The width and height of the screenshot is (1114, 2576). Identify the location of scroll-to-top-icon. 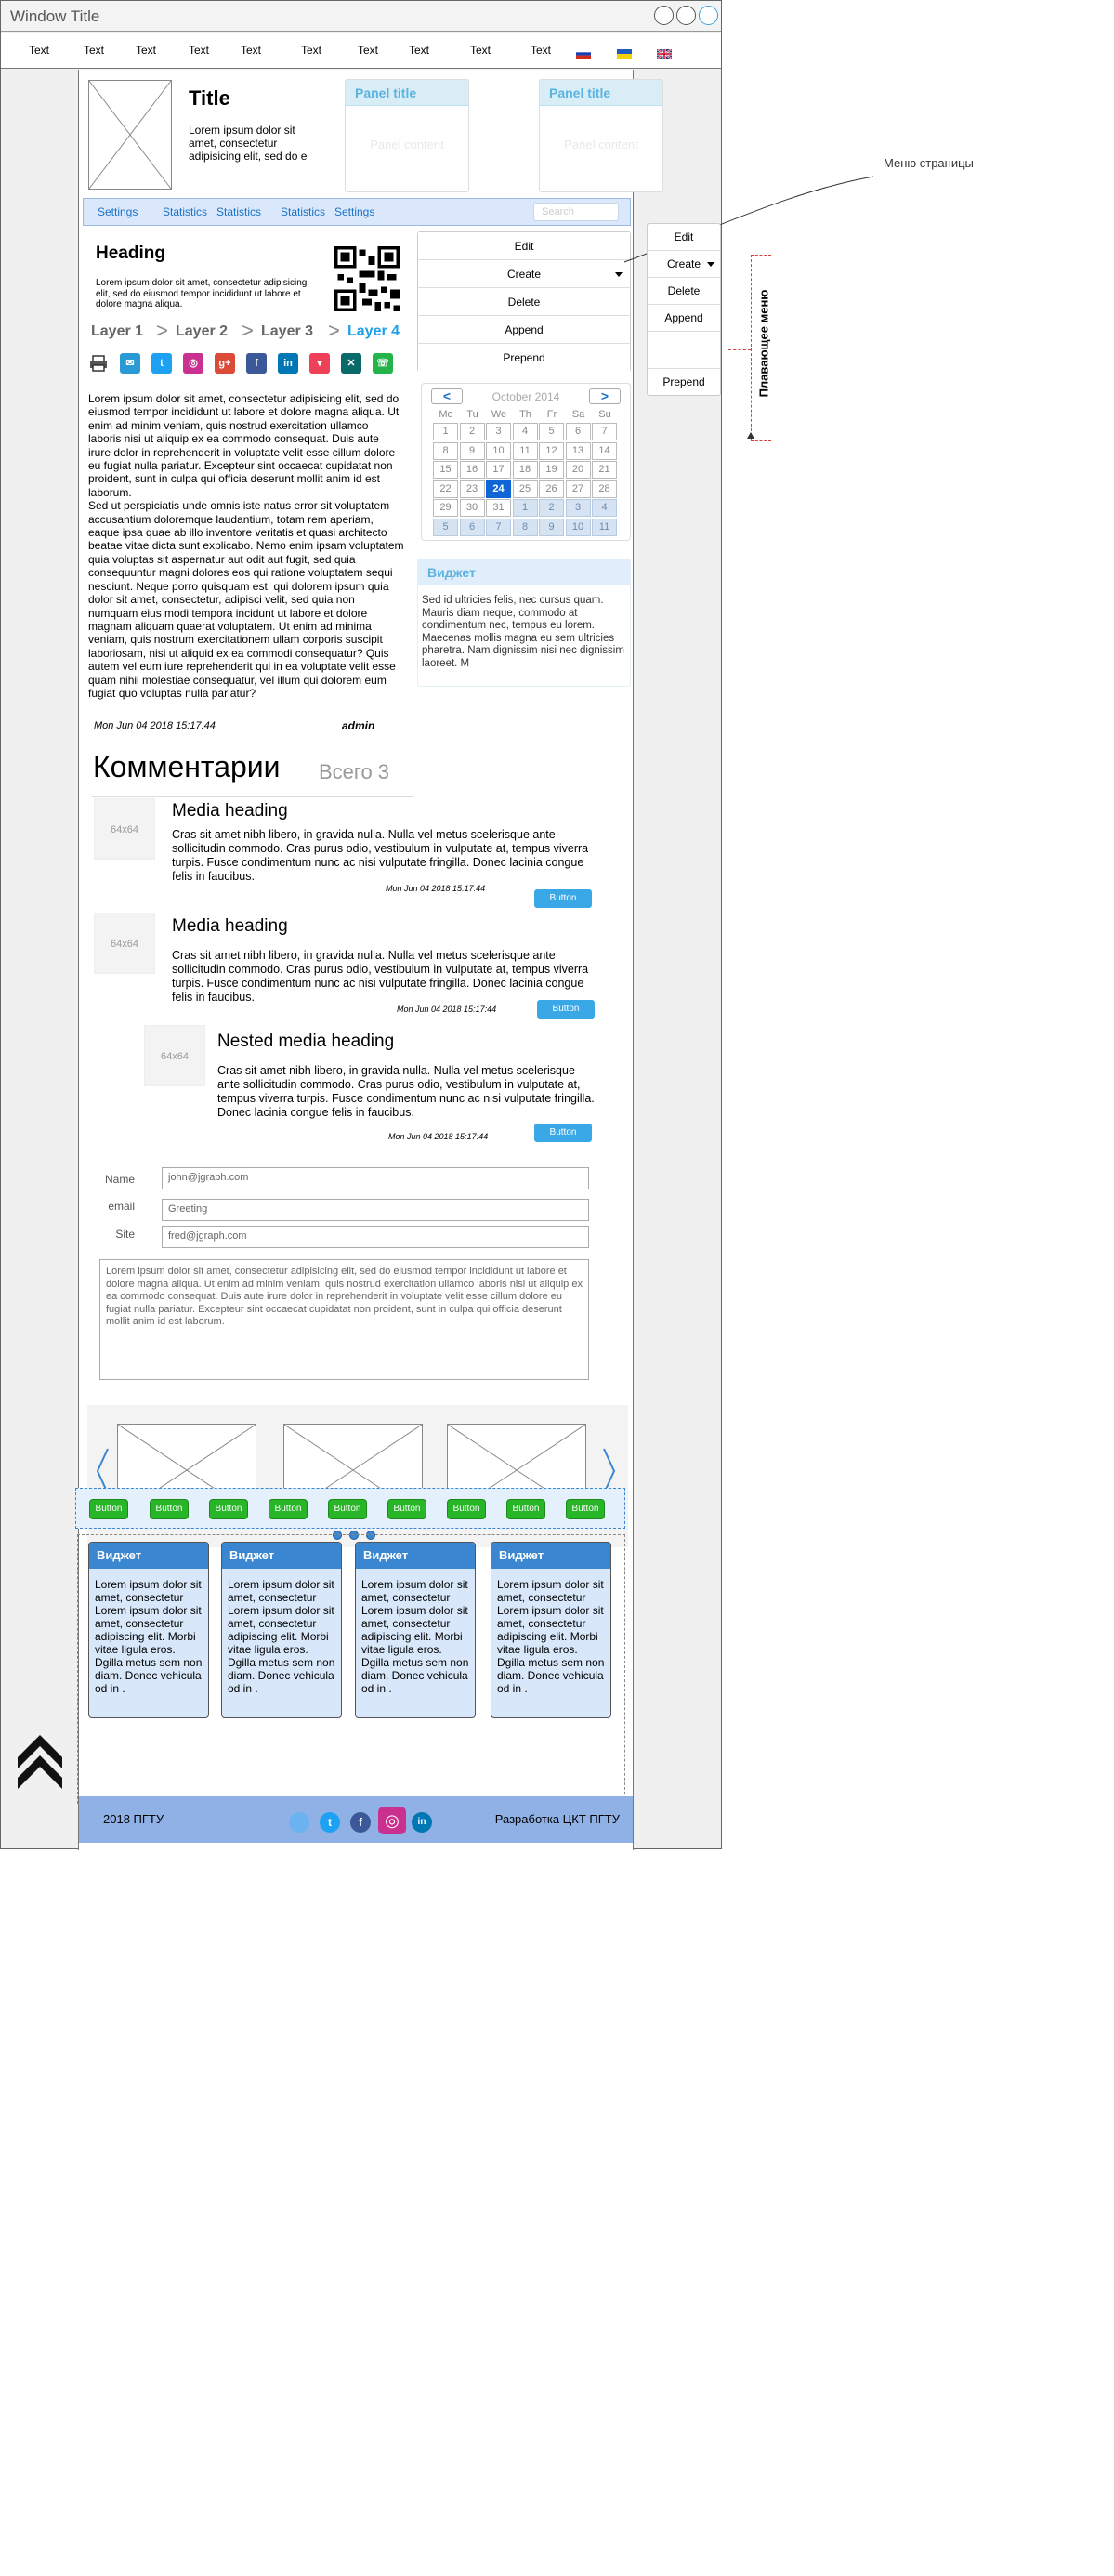
(40, 1759).